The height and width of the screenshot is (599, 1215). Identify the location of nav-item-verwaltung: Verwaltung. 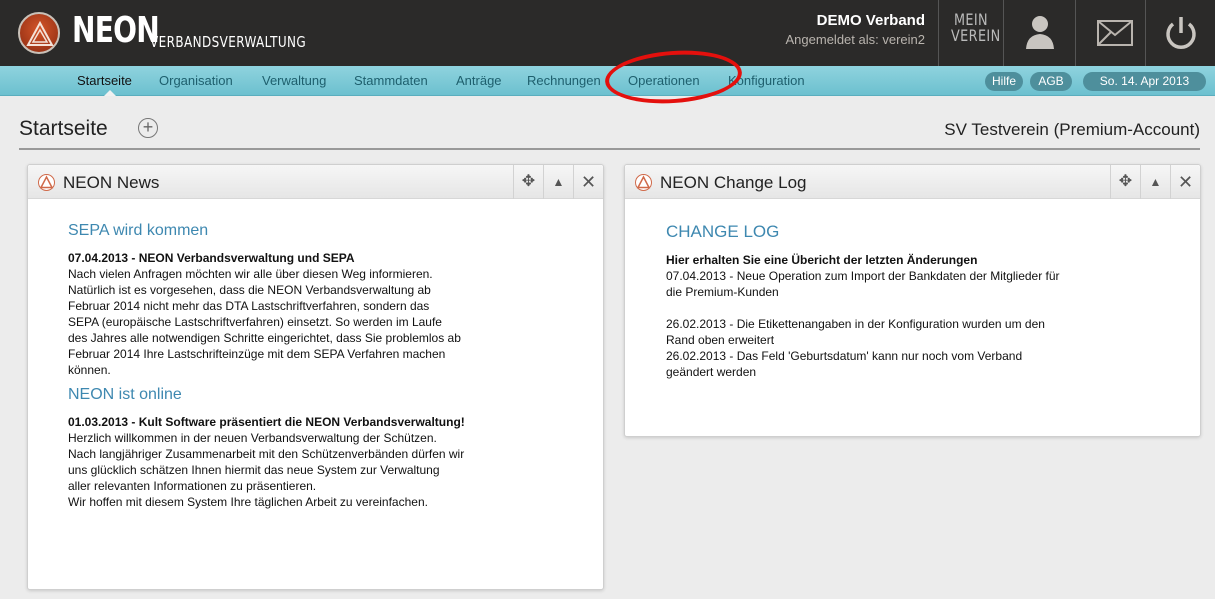
(294, 80).